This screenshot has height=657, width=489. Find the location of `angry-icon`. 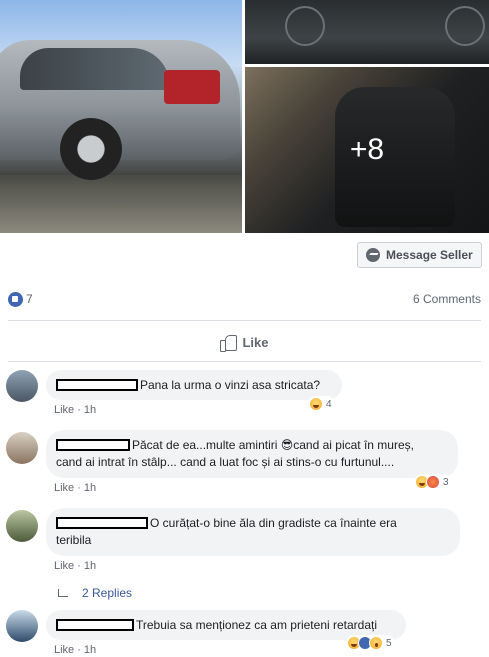

angry-icon is located at coordinates (433, 482).